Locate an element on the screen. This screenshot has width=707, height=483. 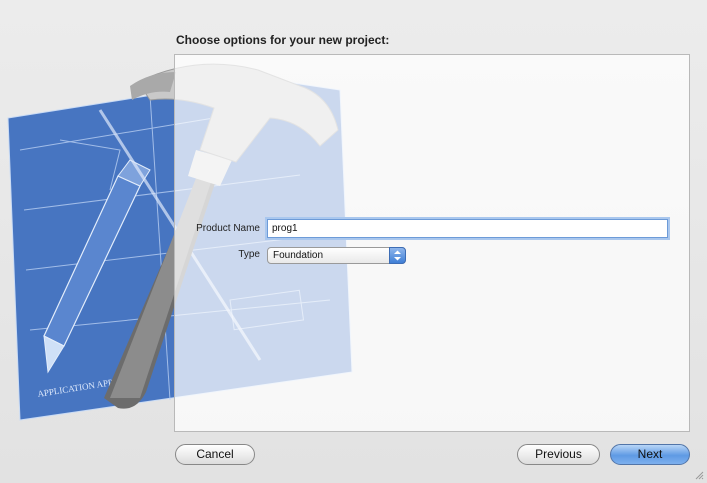
cancel-button: Cancel is located at coordinates (215, 454).